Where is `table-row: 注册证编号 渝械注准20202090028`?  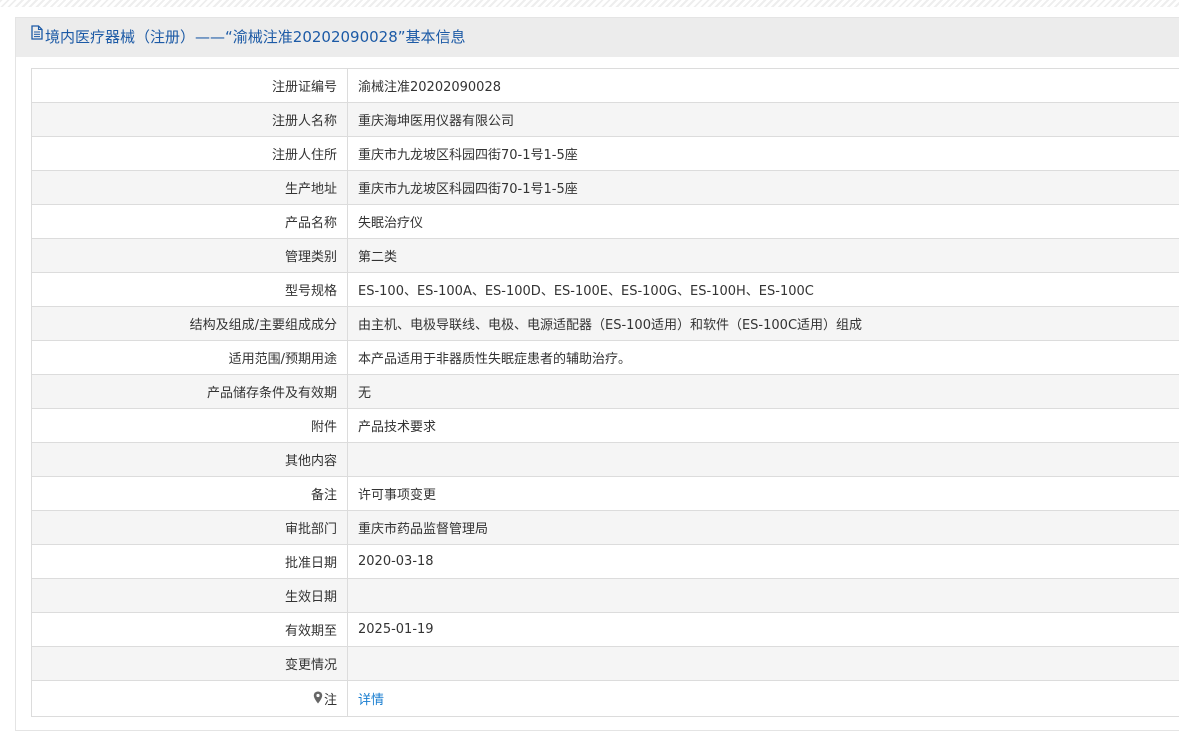 table-row: 注册证编号 渝械注准20202090028 is located at coordinates (605, 85).